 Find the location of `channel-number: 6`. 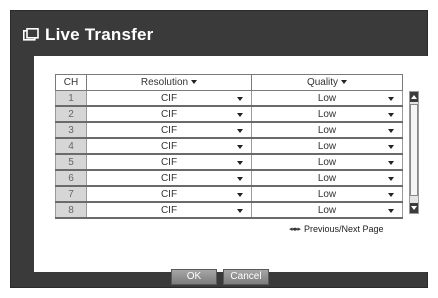

channel-number: 6 is located at coordinates (71, 178).